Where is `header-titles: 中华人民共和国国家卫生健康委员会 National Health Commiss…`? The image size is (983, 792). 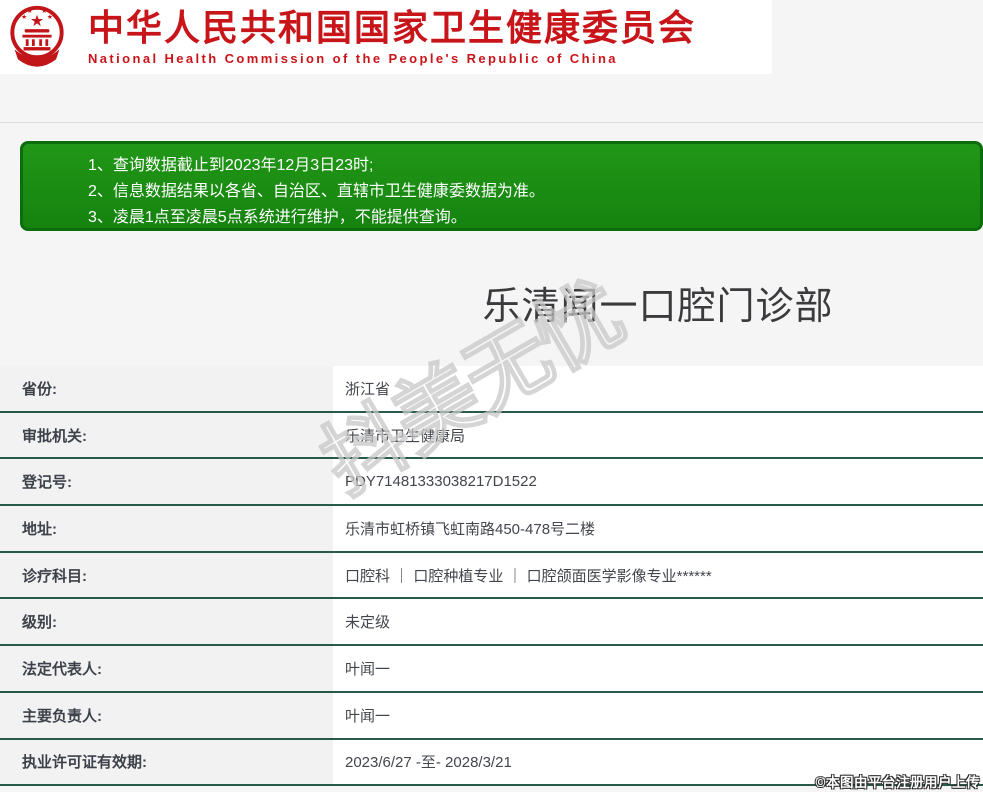 header-titles: 中华人民共和国国家卫生健康委员会 National Health Commiss… is located at coordinates (392, 37).